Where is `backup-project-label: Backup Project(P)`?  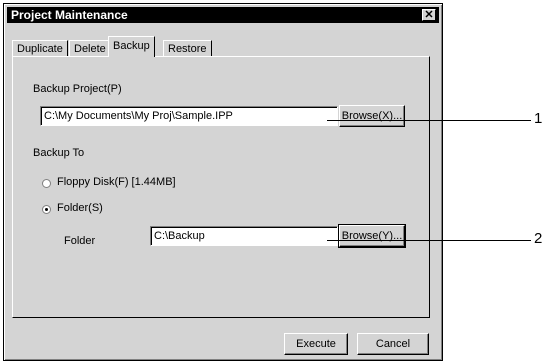
backup-project-label: Backup Project(P) is located at coordinates (77, 89).